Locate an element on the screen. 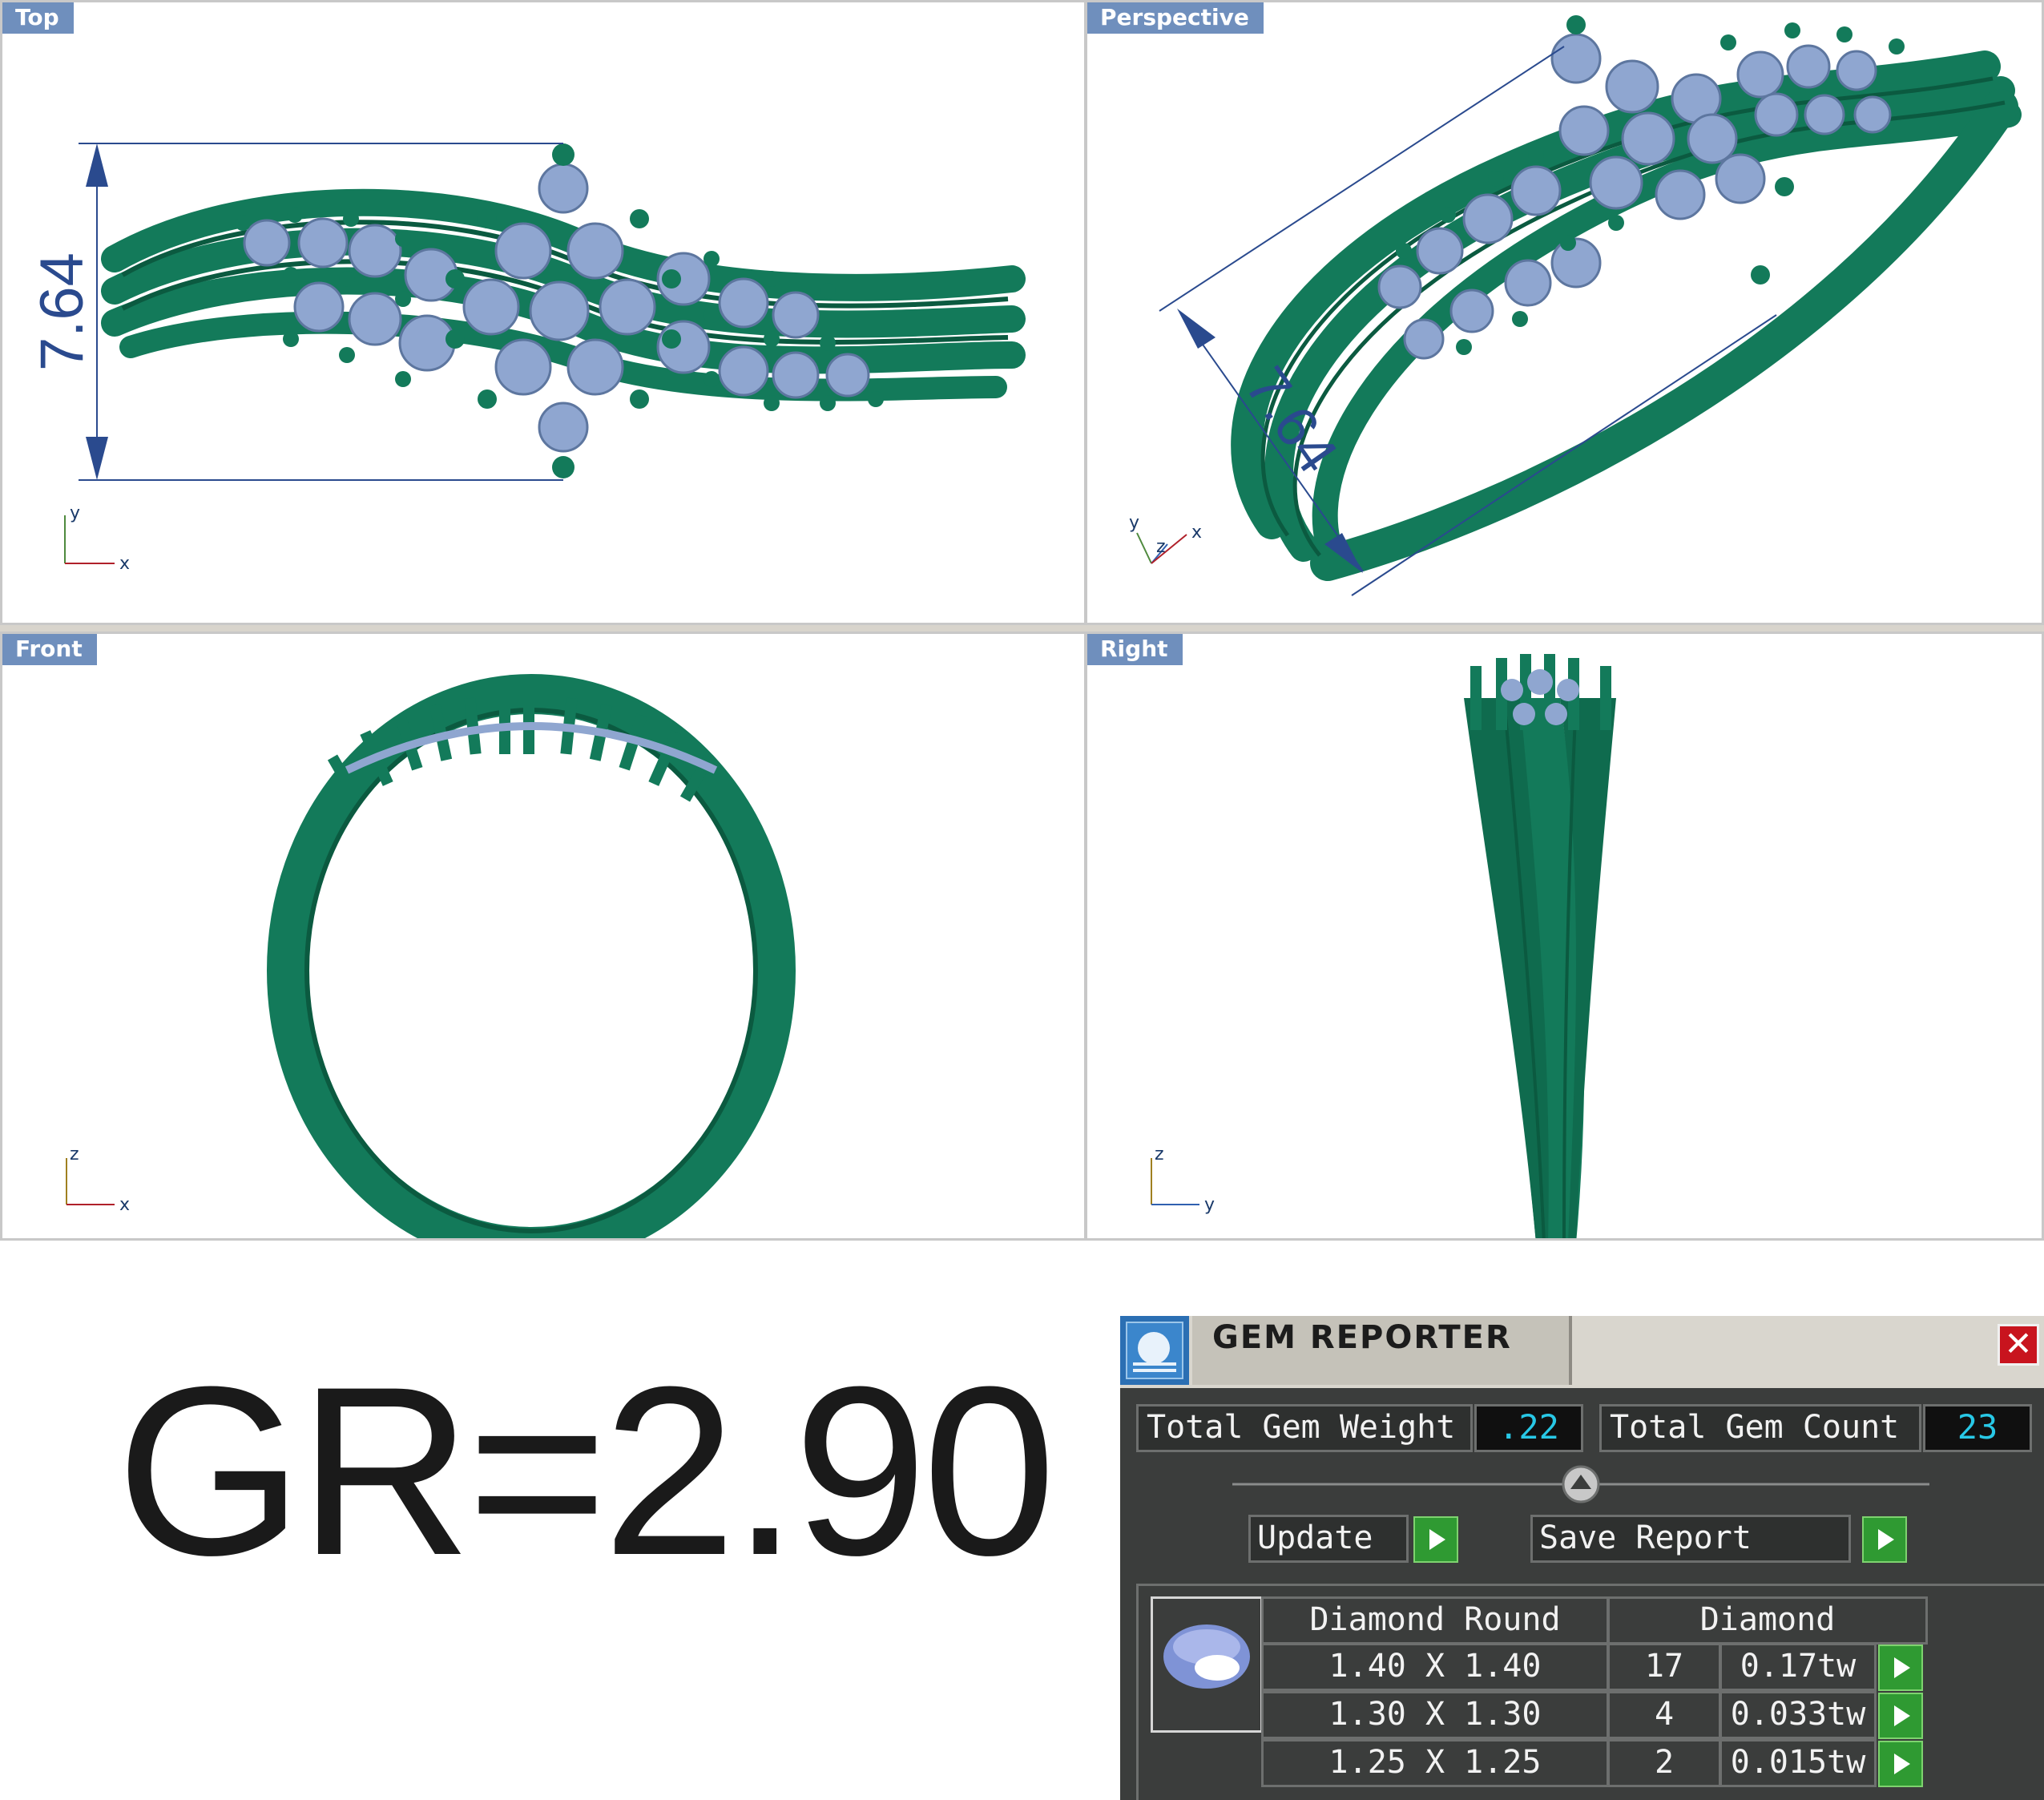  right-view-render: z y is located at coordinates (1383, 946).